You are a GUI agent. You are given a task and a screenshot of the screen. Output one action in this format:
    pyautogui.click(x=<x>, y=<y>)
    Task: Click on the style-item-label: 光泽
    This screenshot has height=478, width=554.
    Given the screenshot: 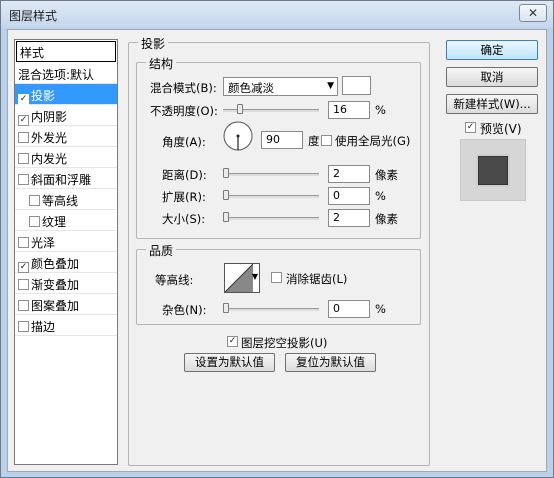 What is the action you would take?
    pyautogui.click(x=43, y=243)
    